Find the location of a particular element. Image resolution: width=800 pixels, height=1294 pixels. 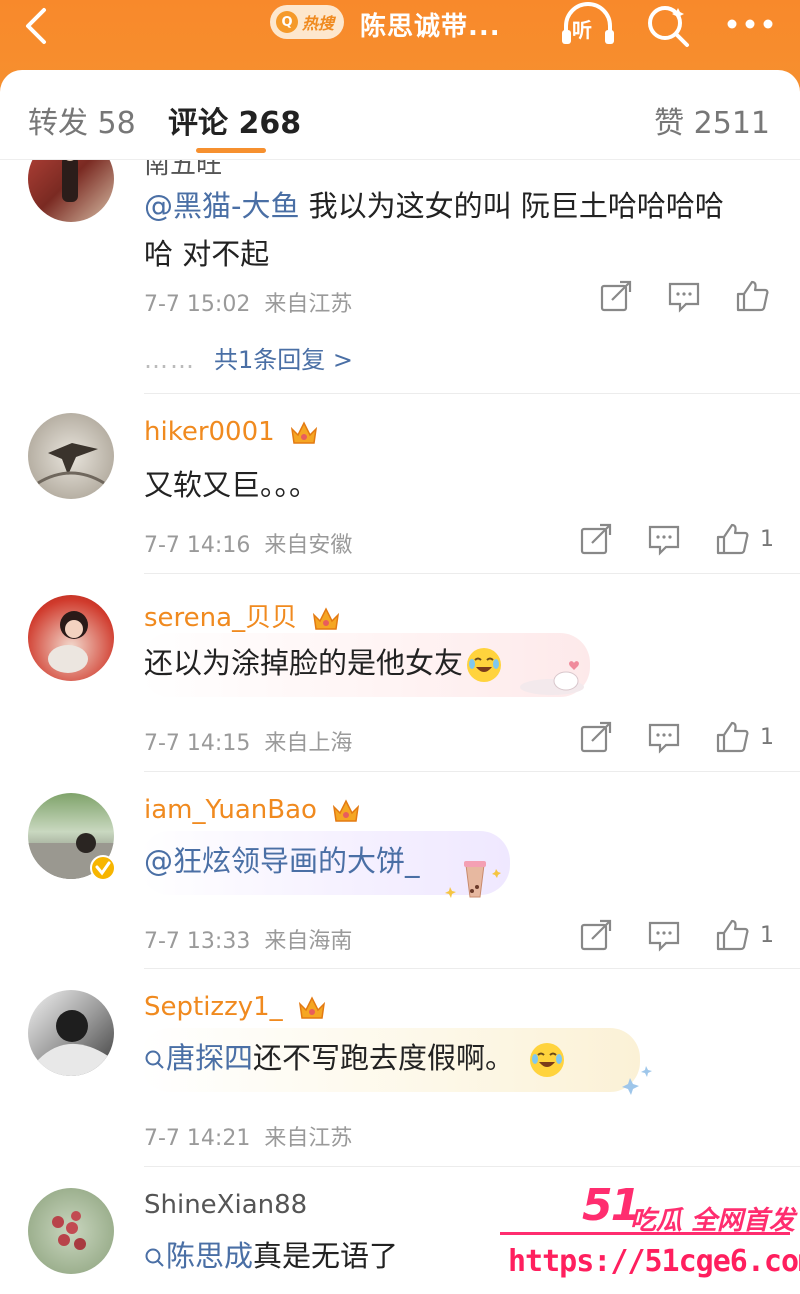

comment-meta: 7-7 14:21 来自江苏 is located at coordinates (248, 1136).